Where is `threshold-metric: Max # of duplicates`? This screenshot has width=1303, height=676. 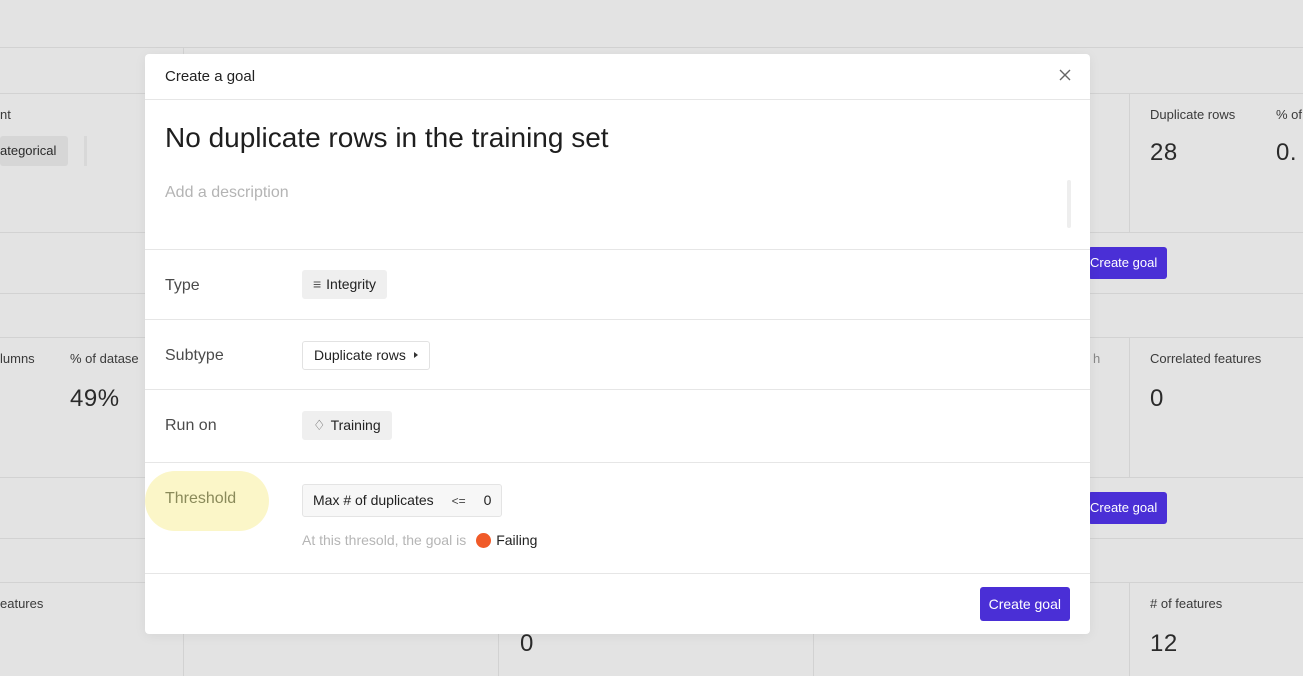
threshold-metric: Max # of duplicates is located at coordinates (373, 500).